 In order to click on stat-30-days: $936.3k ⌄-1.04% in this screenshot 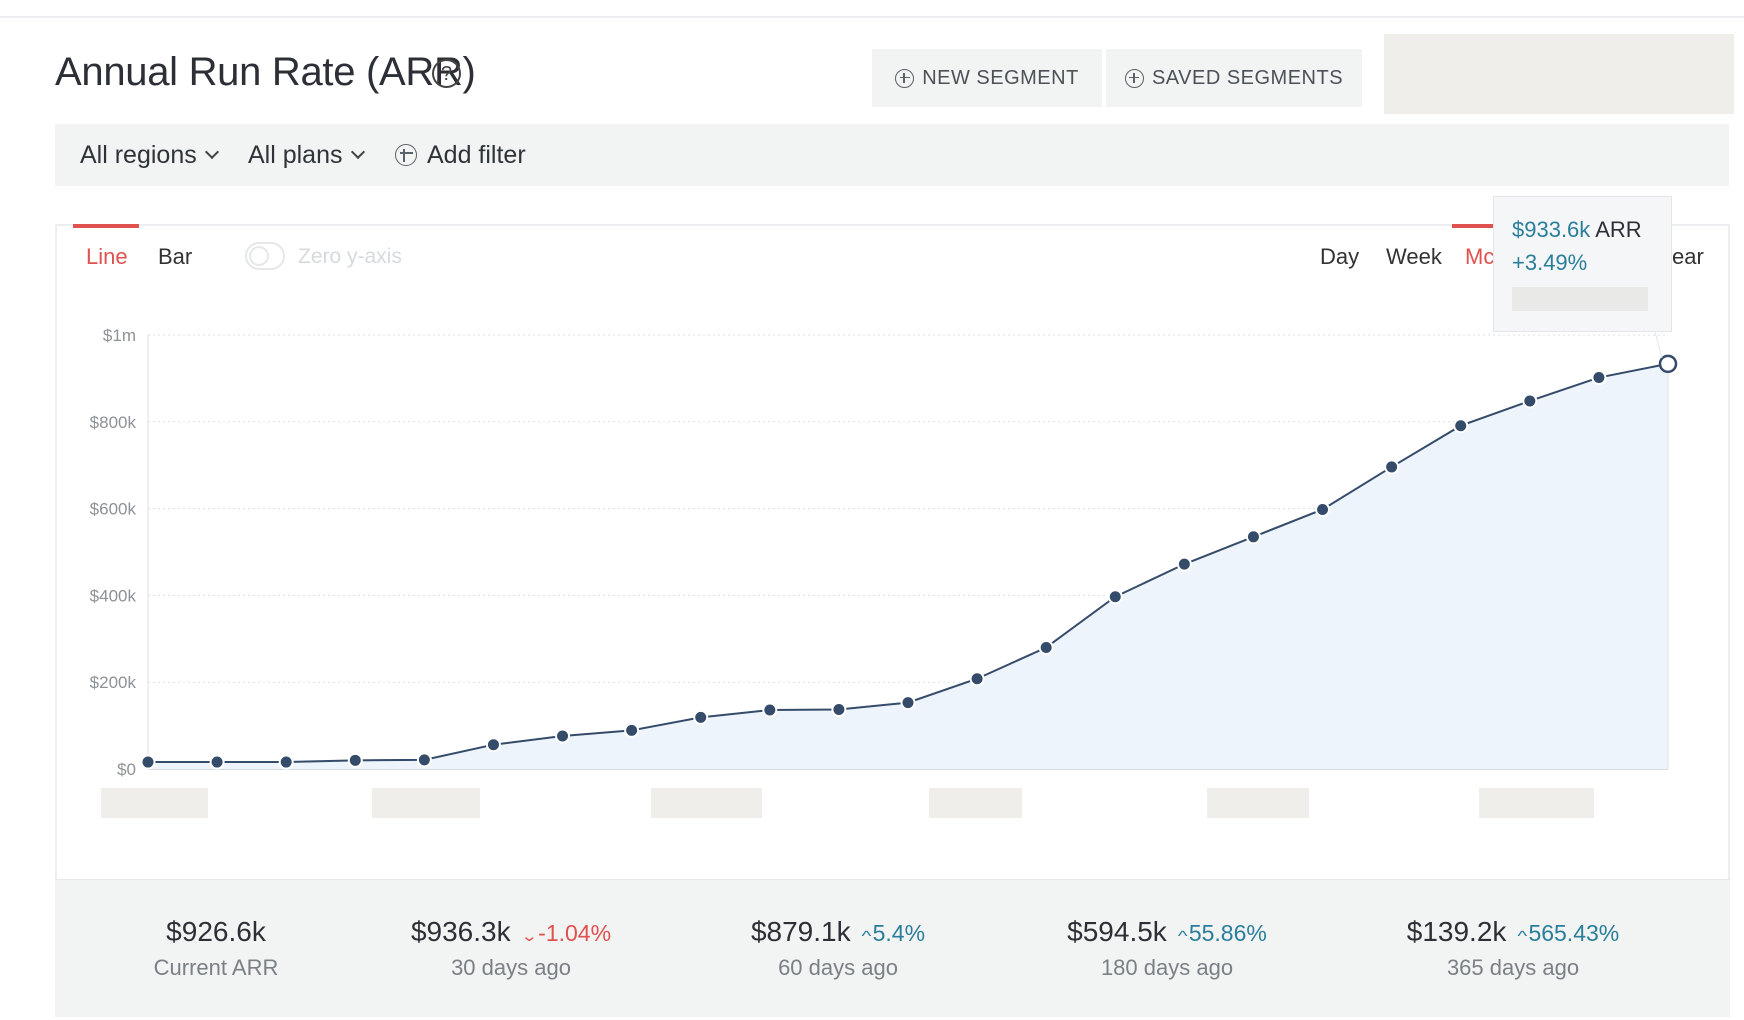, I will do `click(511, 934)`.